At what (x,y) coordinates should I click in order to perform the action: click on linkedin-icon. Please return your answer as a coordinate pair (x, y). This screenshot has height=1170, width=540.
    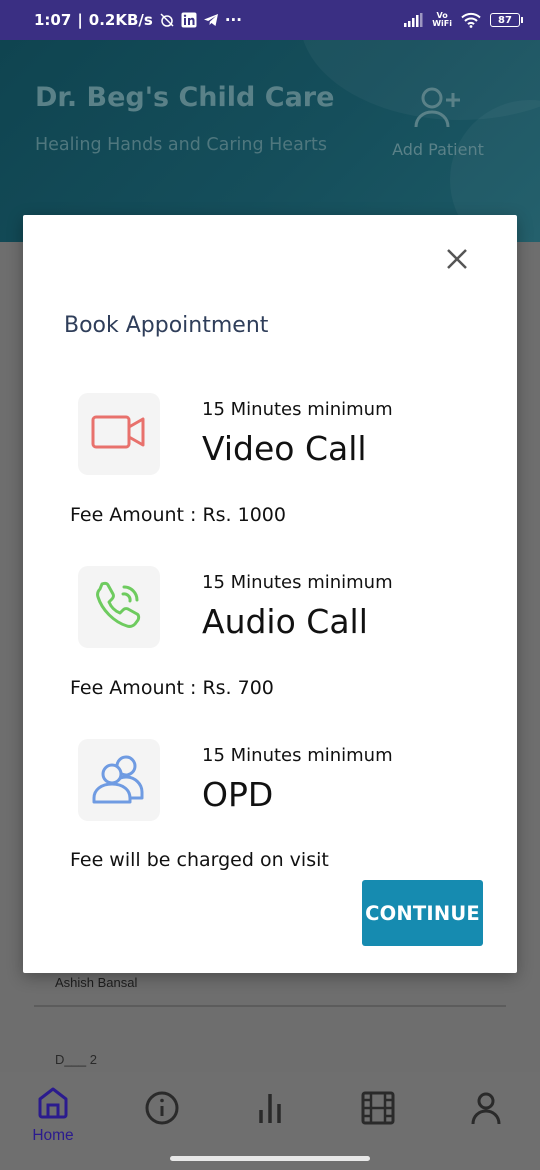
    Looking at the image, I should click on (189, 20).